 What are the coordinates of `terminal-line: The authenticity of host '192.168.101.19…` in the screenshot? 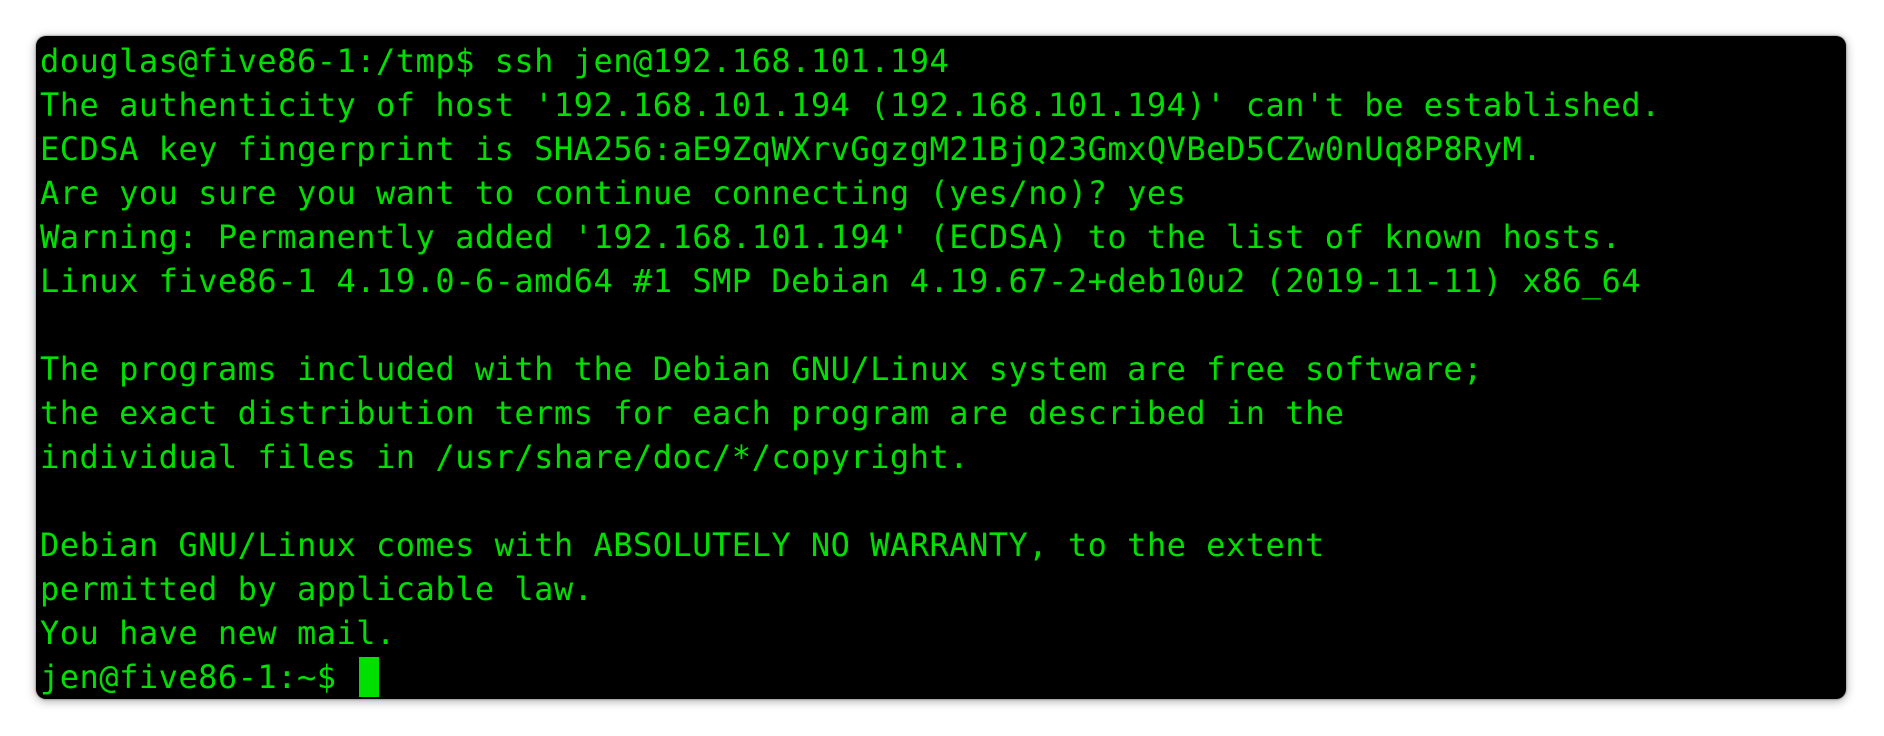 It's located at (850, 105).